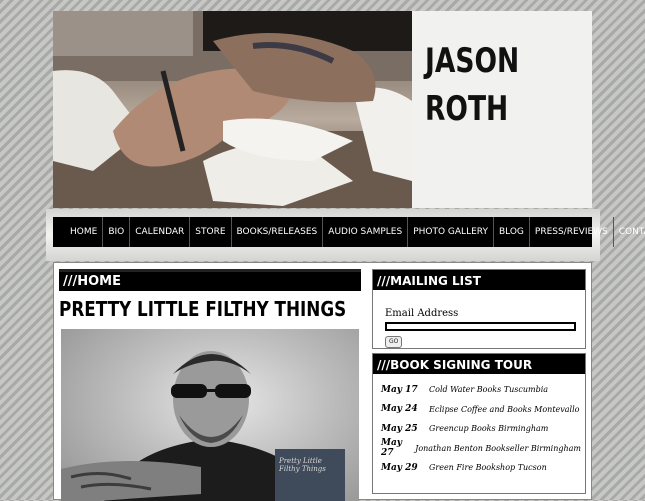  I want to click on site-name-last: ROTH, so click(467, 109).